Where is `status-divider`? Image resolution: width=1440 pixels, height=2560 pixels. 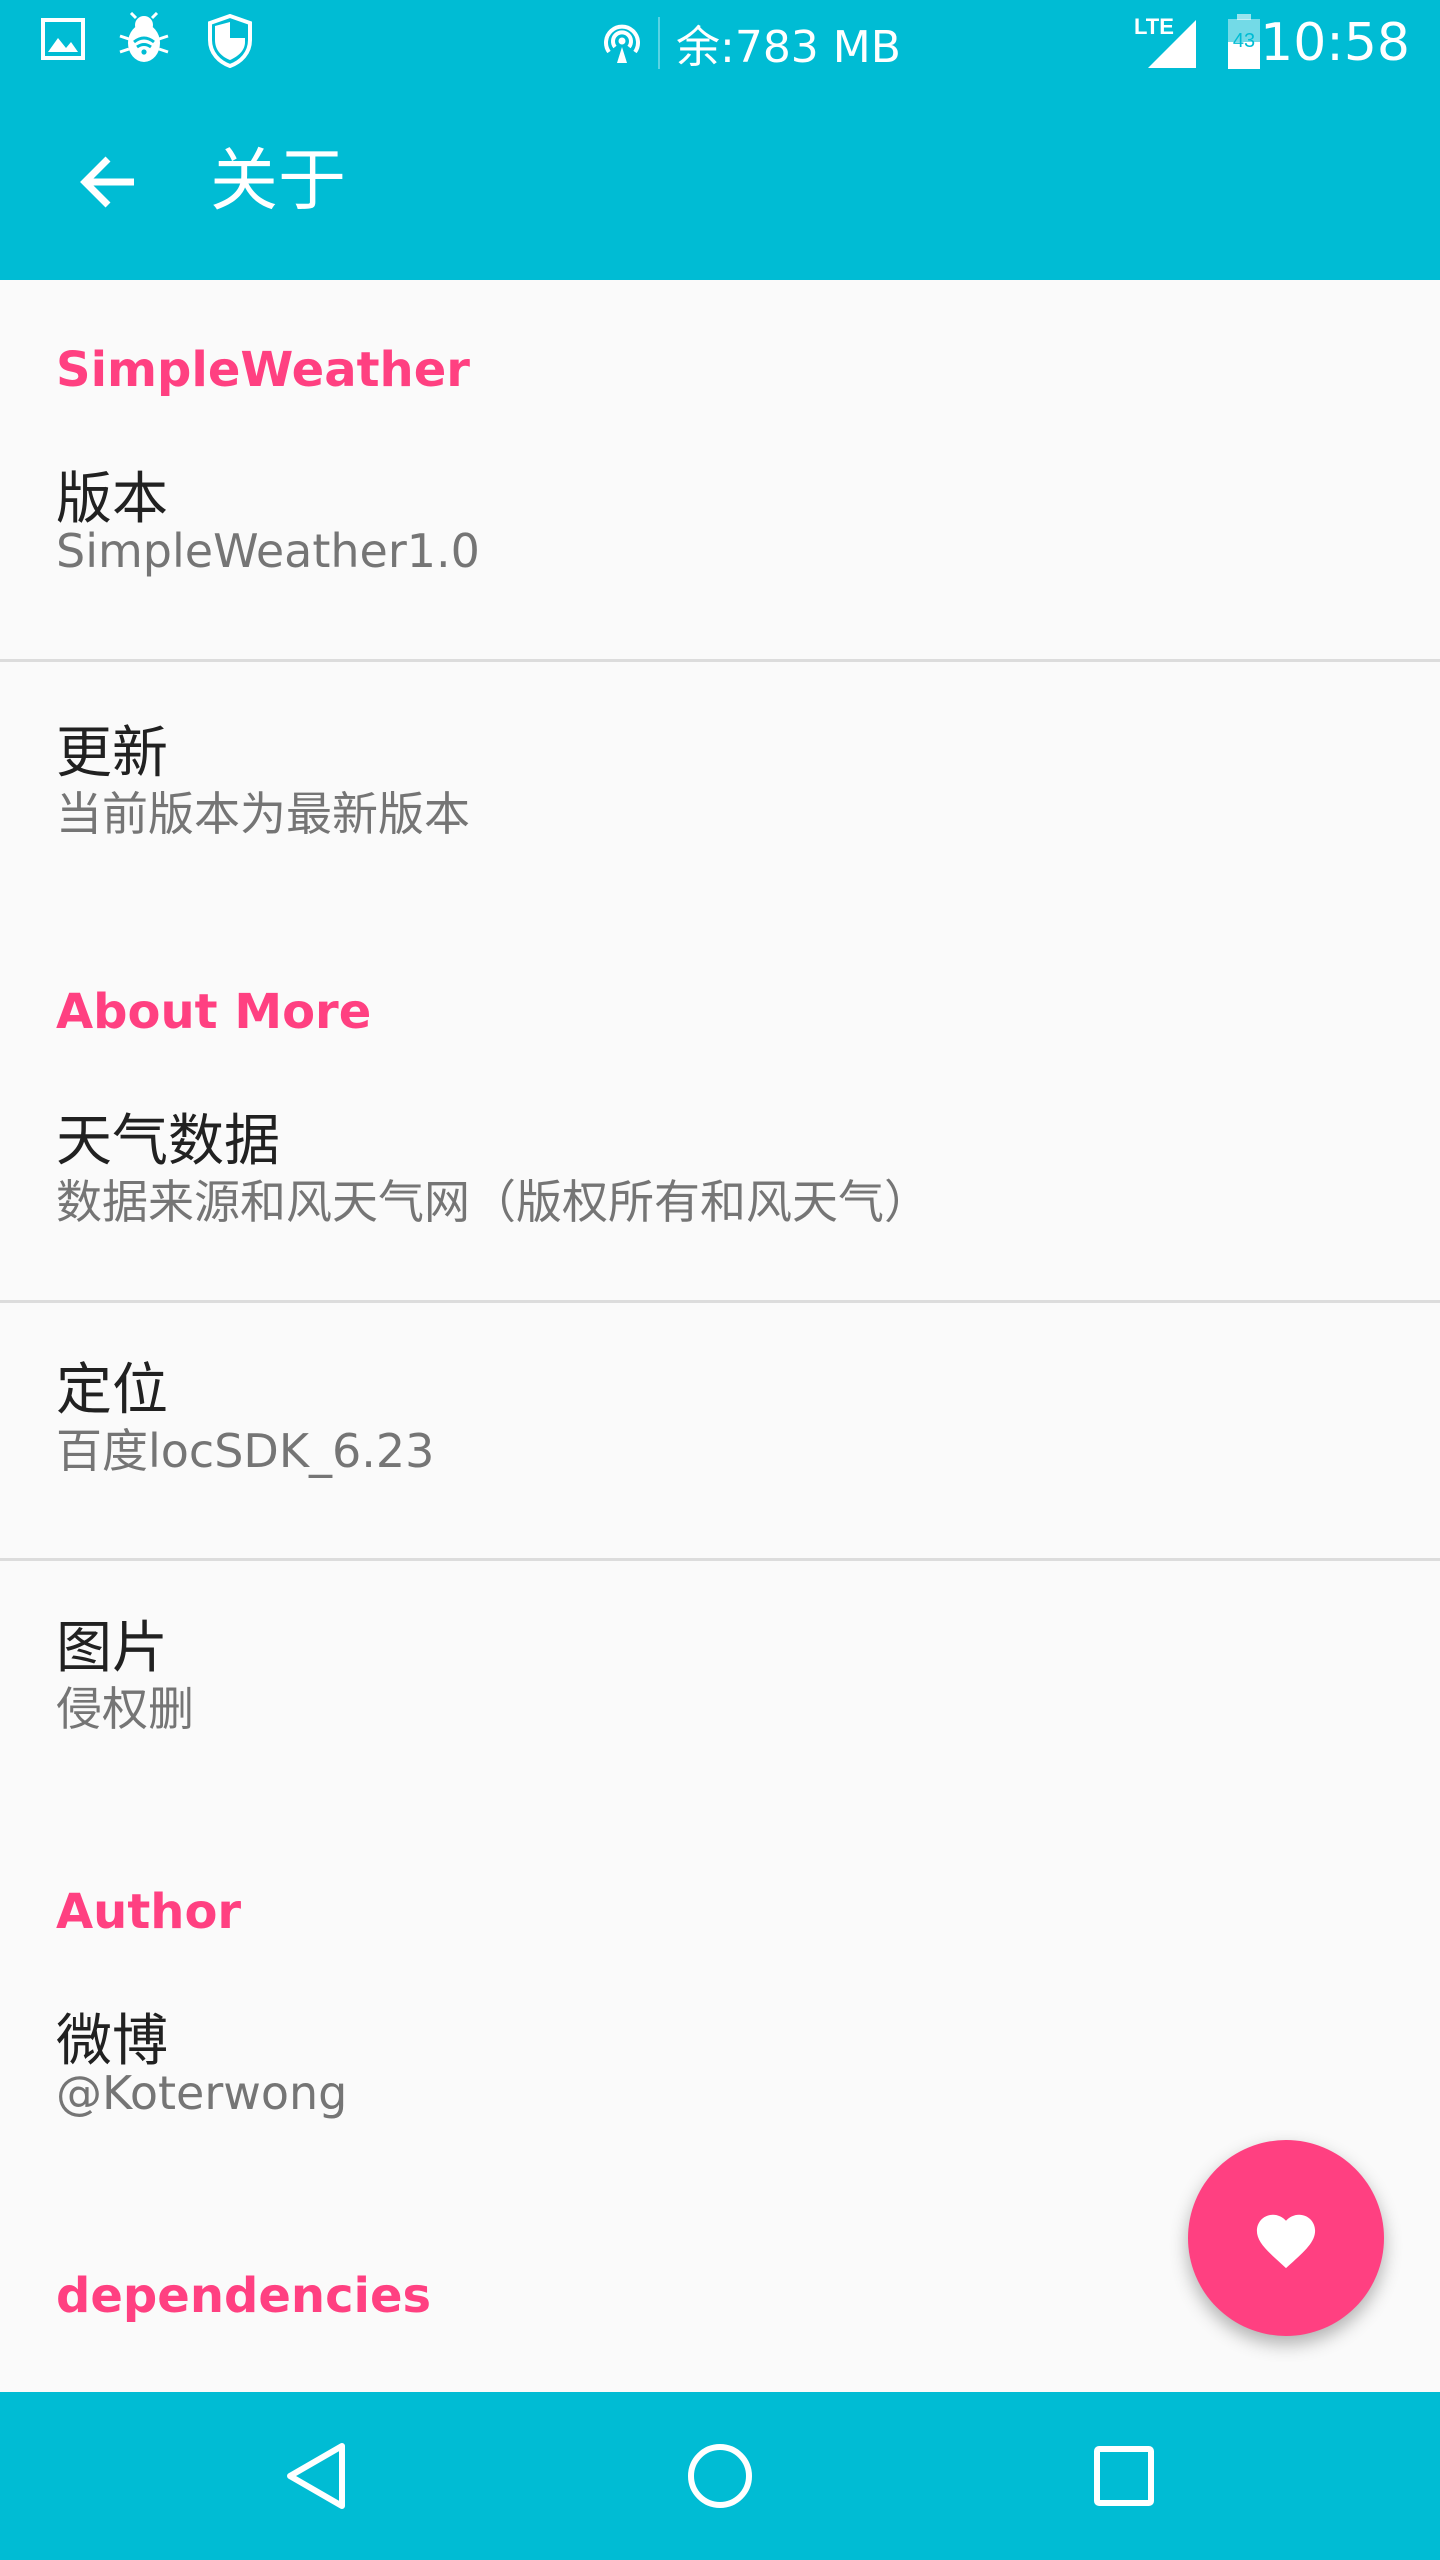 status-divider is located at coordinates (659, 43).